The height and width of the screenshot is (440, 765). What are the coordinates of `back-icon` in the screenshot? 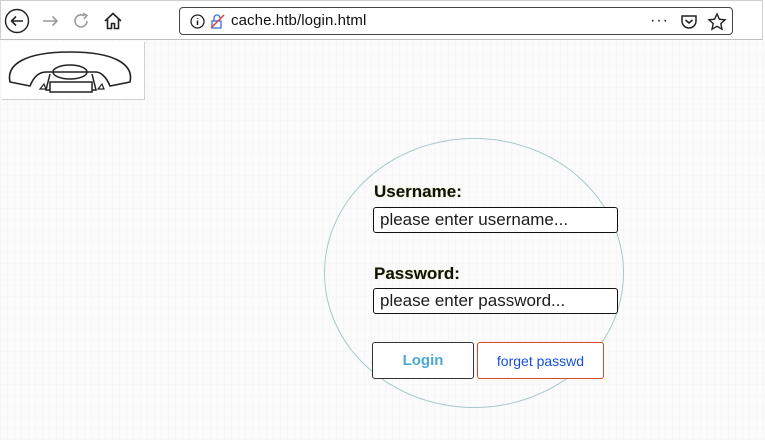 It's located at (17, 21).